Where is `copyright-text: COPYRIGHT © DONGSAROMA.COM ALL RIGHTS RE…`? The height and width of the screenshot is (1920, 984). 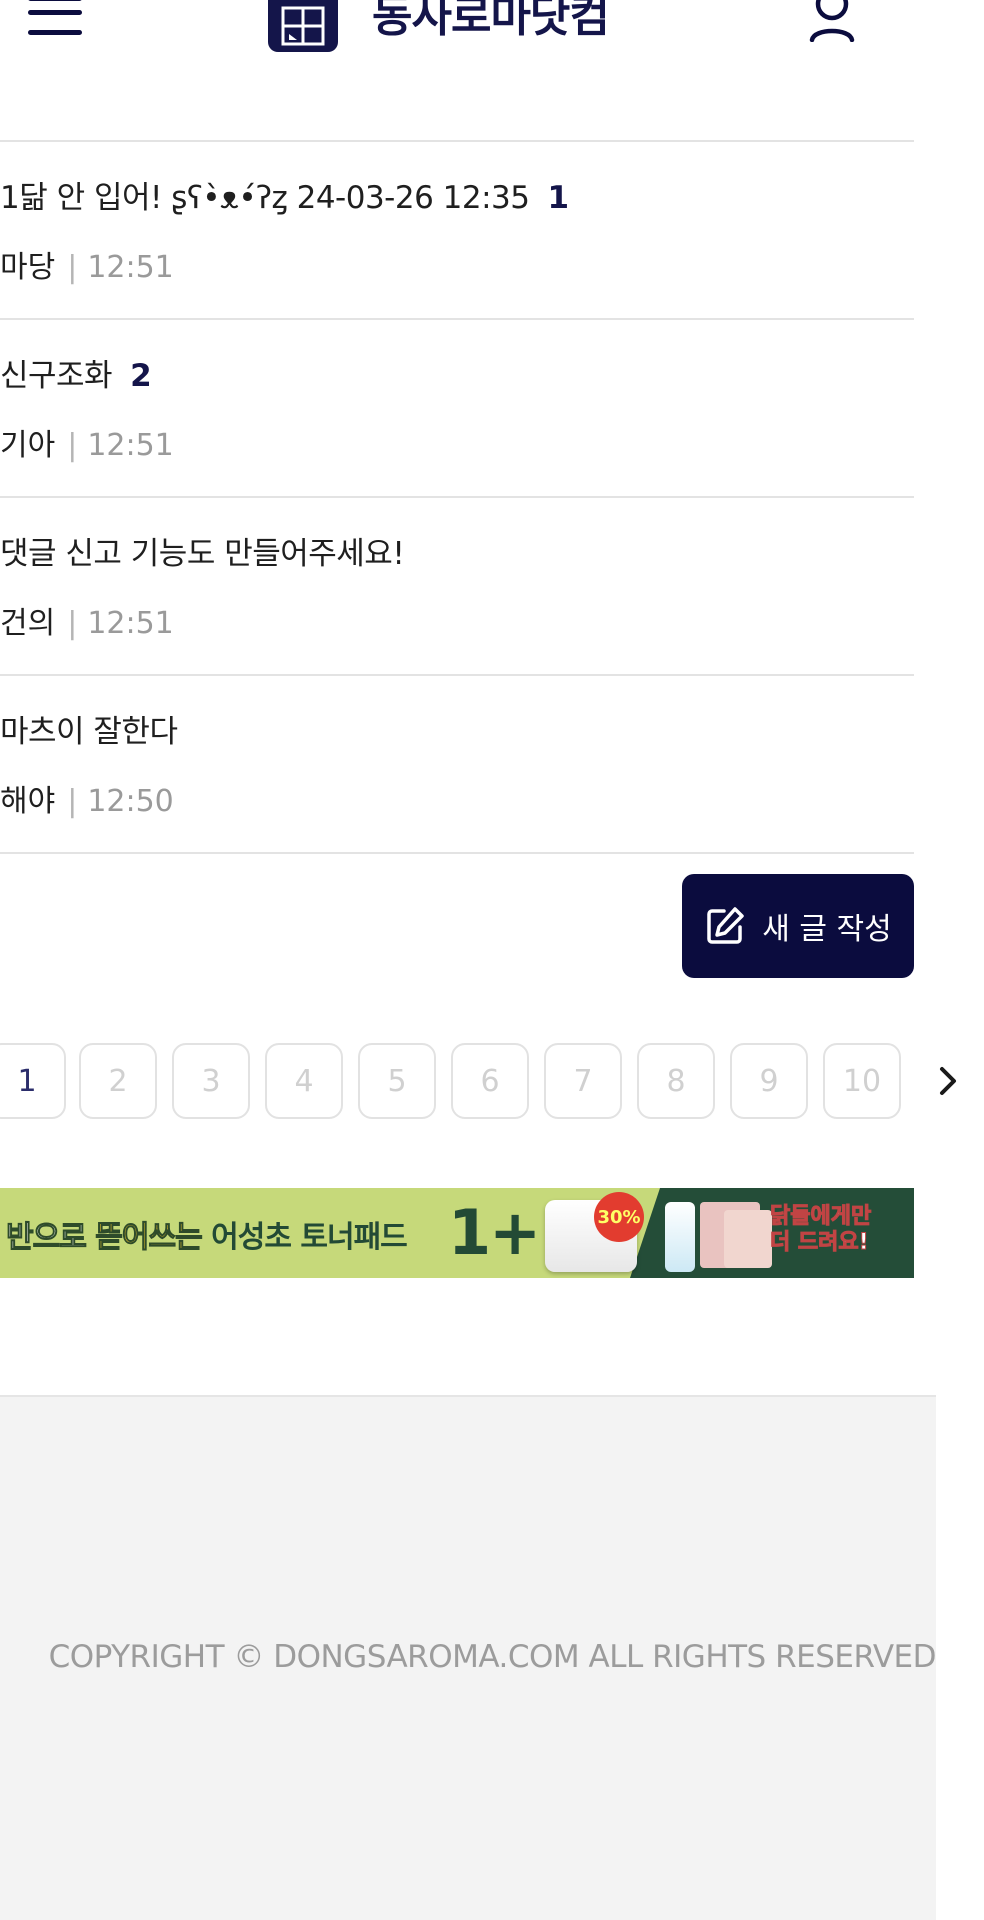 copyright-text: COPYRIGHT © DONGSAROMA.COM ALL RIGHTS RE… is located at coordinates (492, 1657).